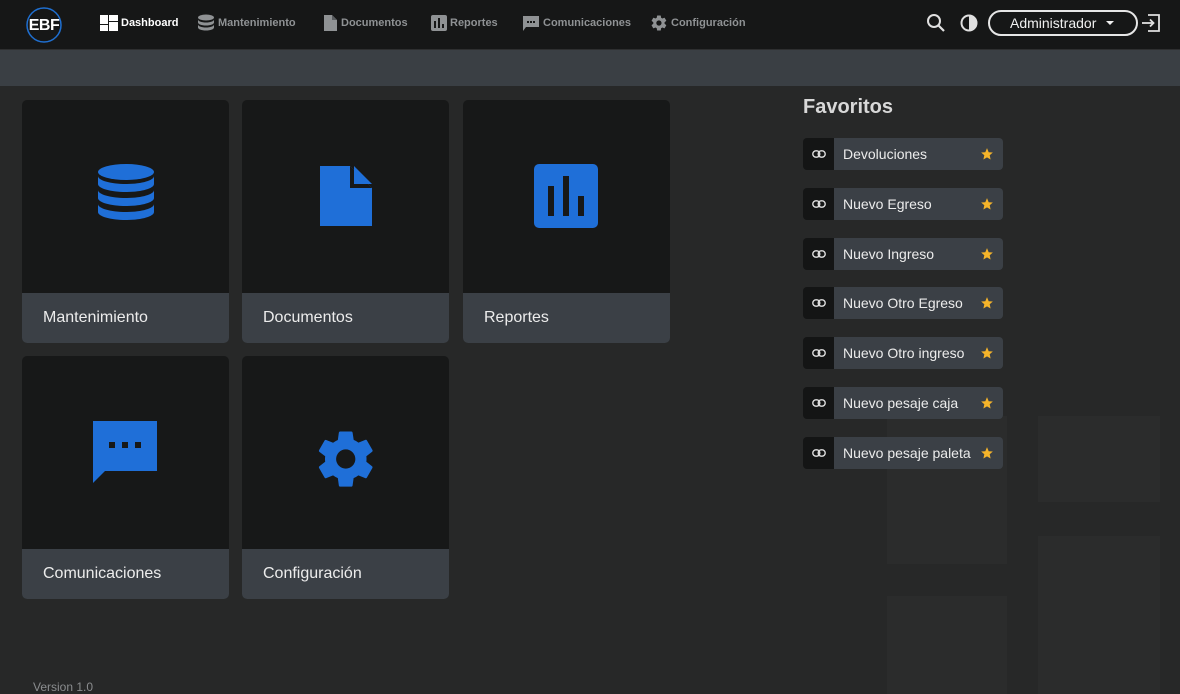 This screenshot has height=694, width=1180. What do you see at coordinates (474, 23) in the screenshot?
I see `nav-label: Reportes` at bounding box center [474, 23].